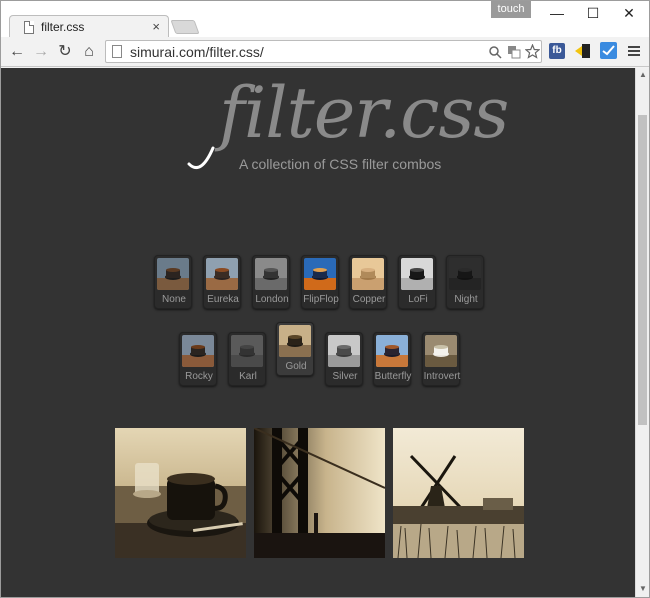 The image size is (650, 598). What do you see at coordinates (642, 270) in the screenshot?
I see `scroll-thumb` at bounding box center [642, 270].